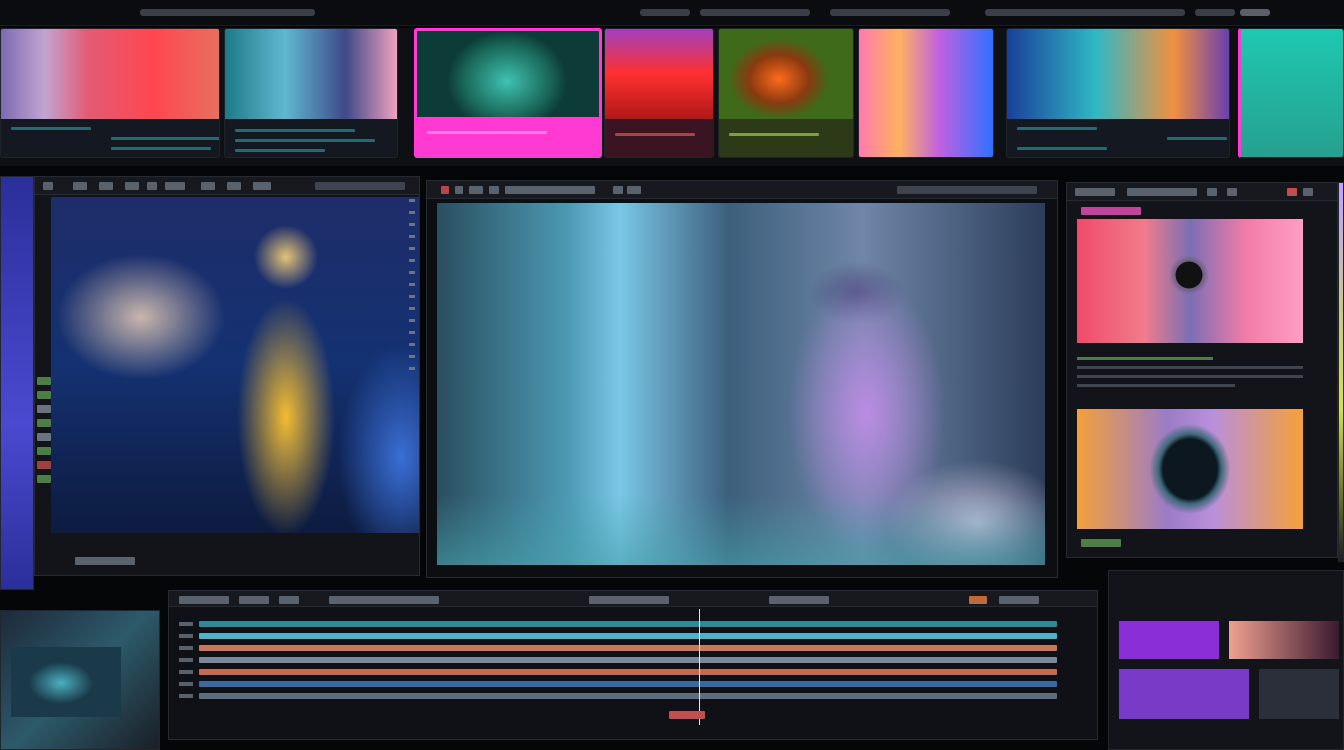 This screenshot has width=1344, height=750. What do you see at coordinates (687, 715) in the screenshot?
I see `timeline-marker` at bounding box center [687, 715].